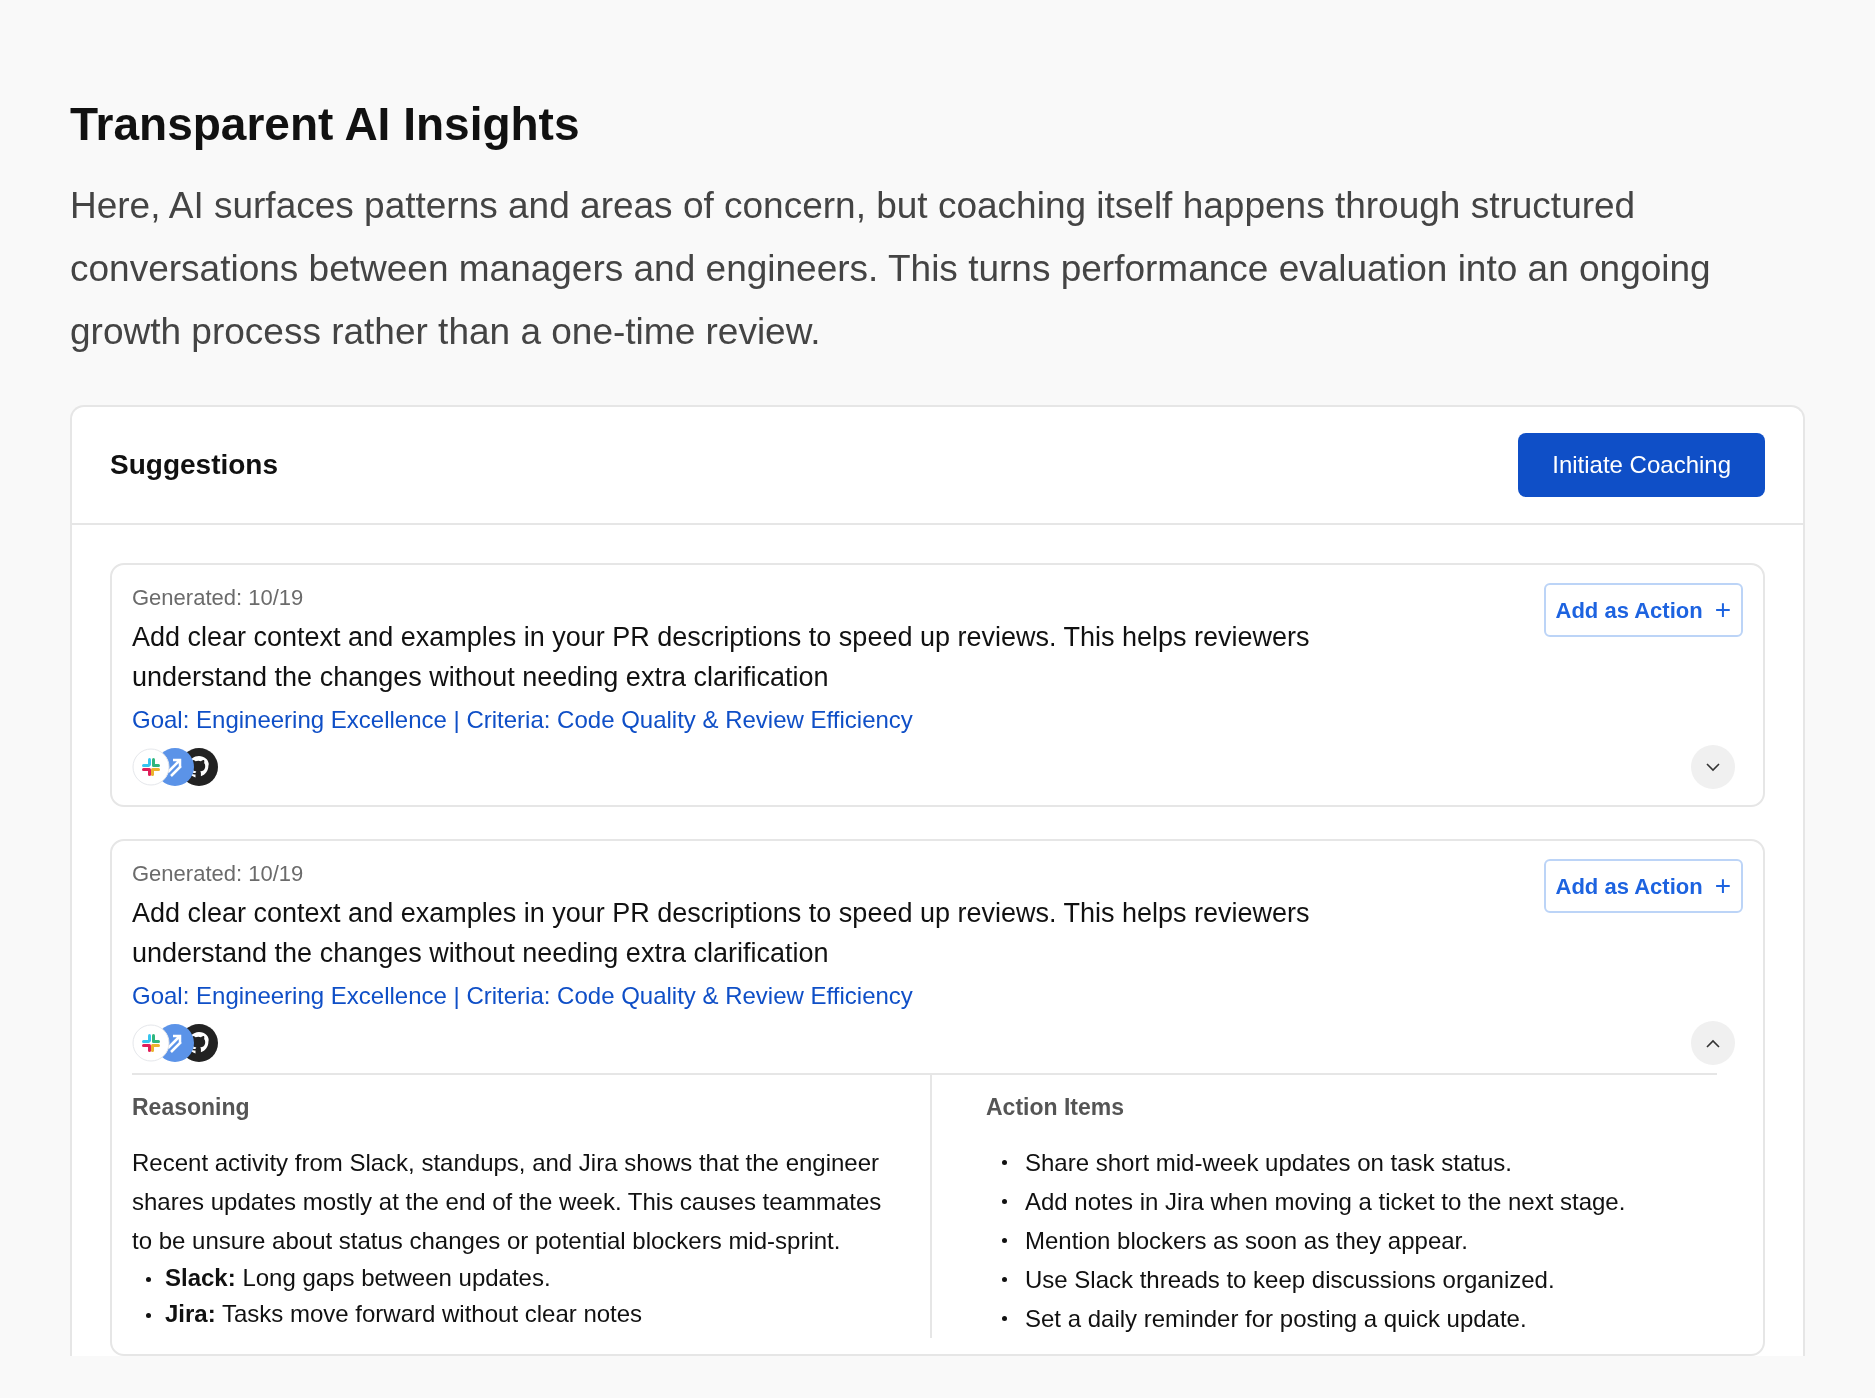 The width and height of the screenshot is (1875, 1398). Describe the element at coordinates (1290, 1280) in the screenshot. I see `action-item: Use Slack threads to keep discussions organized.` at that location.